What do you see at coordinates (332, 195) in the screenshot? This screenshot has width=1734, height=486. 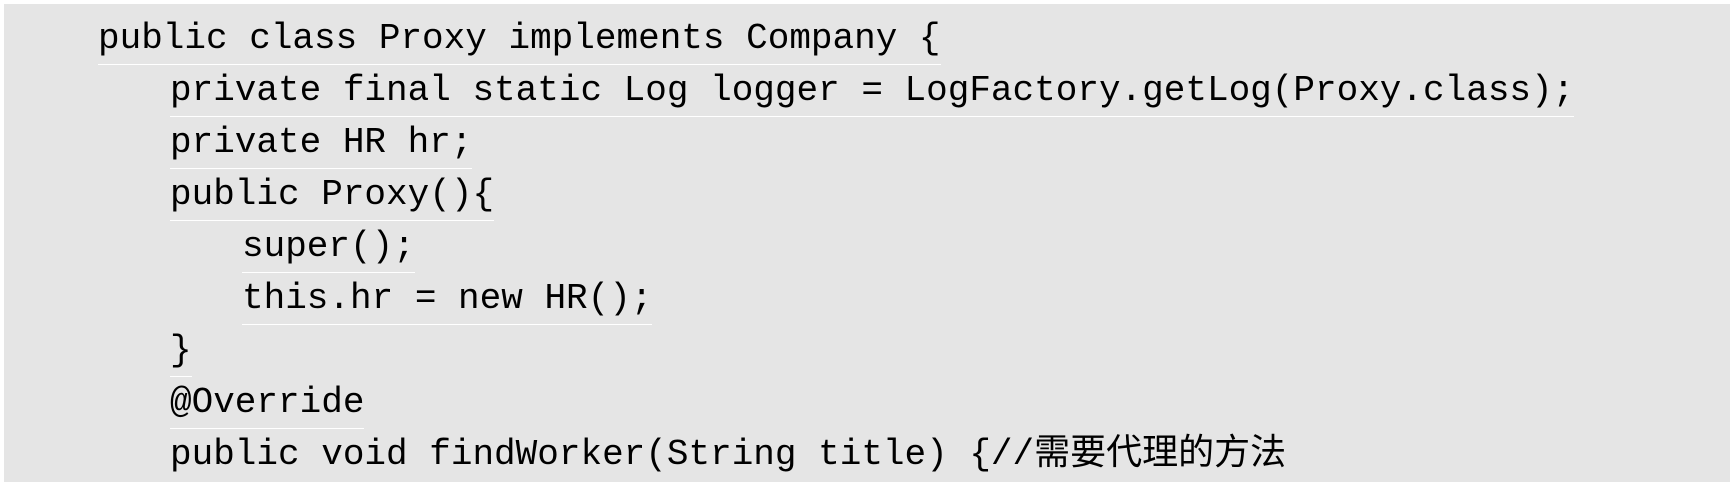 I see `code-line-constructor-signature: public Proxy(){` at bounding box center [332, 195].